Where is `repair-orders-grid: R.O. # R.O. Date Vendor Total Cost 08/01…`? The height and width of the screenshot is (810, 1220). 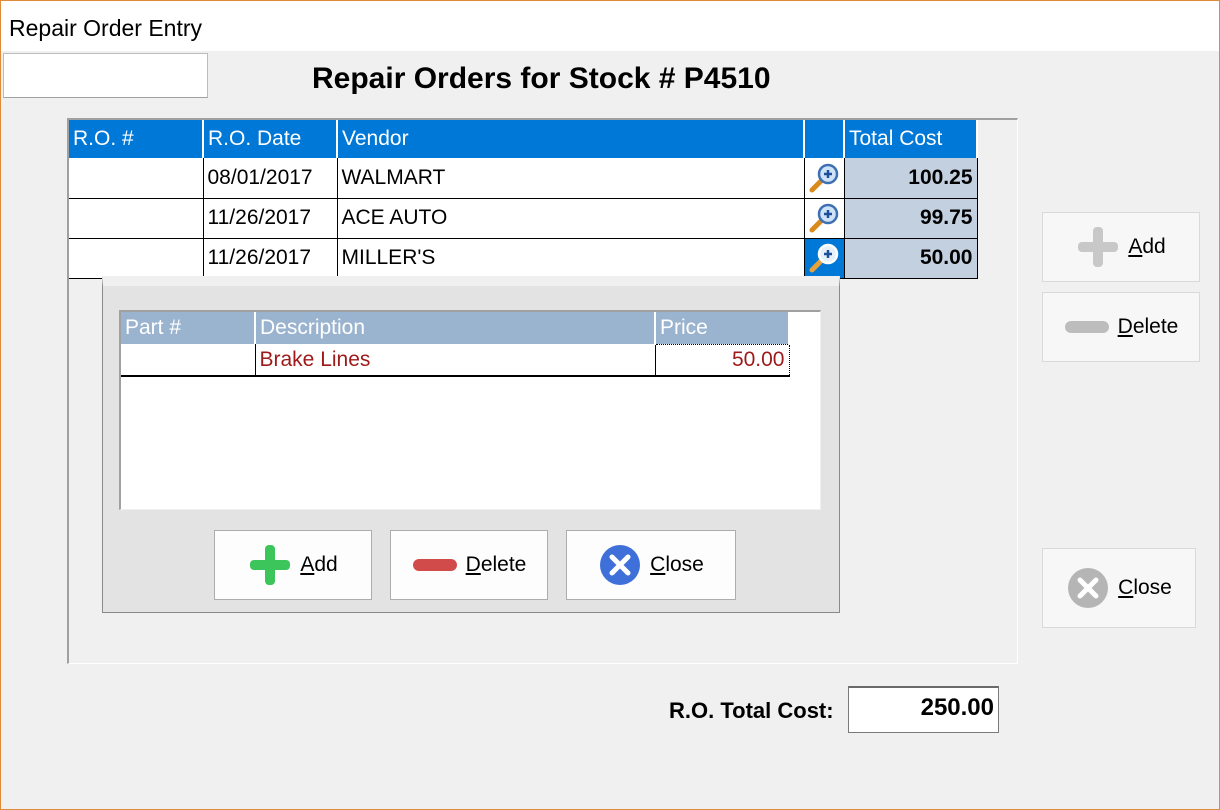 repair-orders-grid: R.O. # R.O. Date Vendor Total Cost 08/01… is located at coordinates (523, 199).